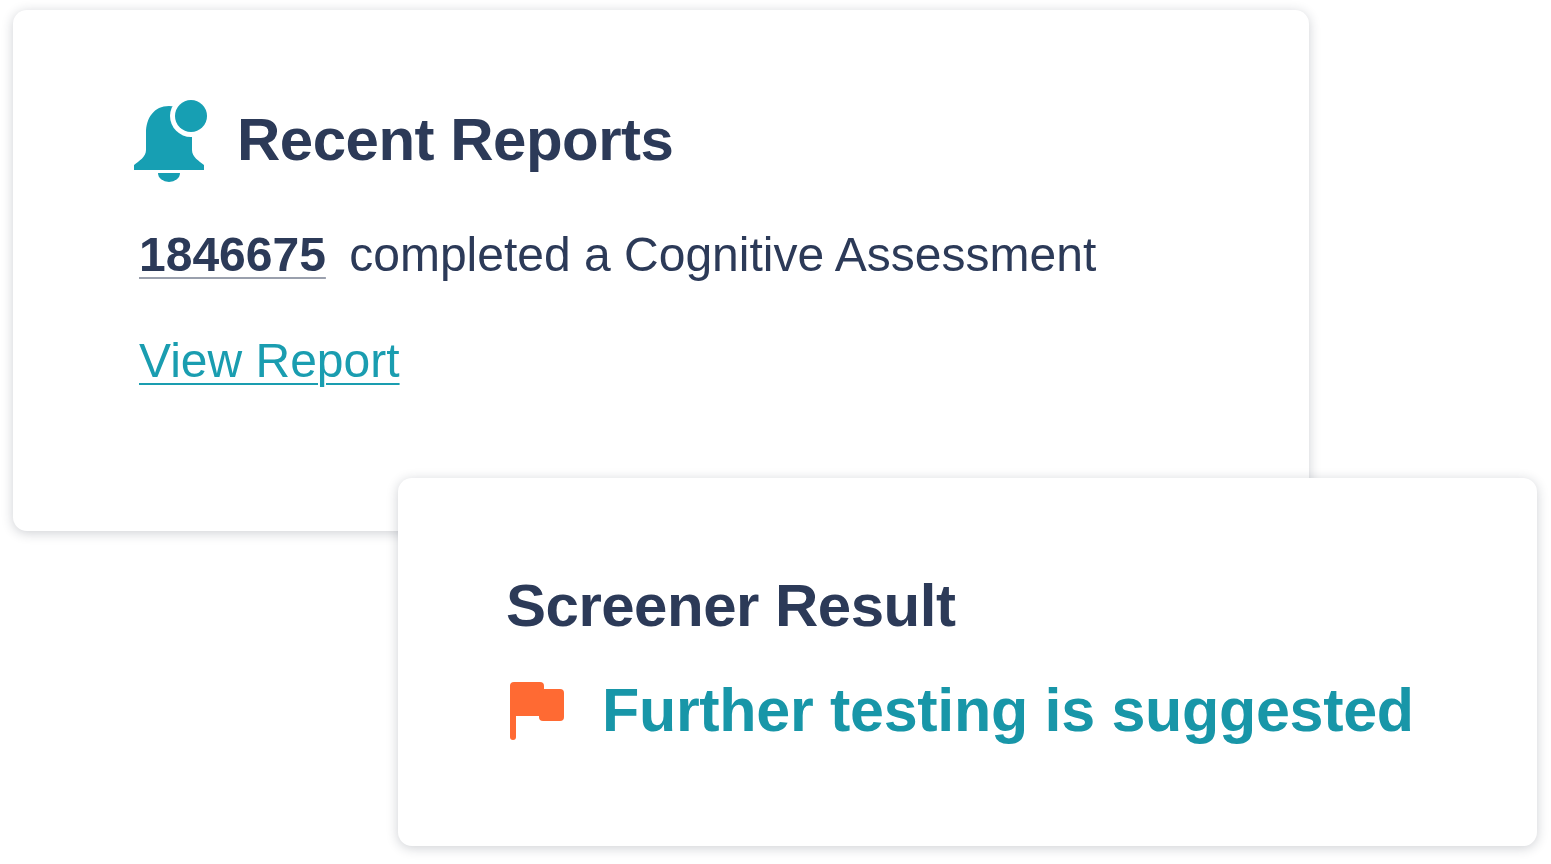 The image size is (1551, 864). Describe the element at coordinates (455, 140) in the screenshot. I see `section-title: Recent Reports` at that location.